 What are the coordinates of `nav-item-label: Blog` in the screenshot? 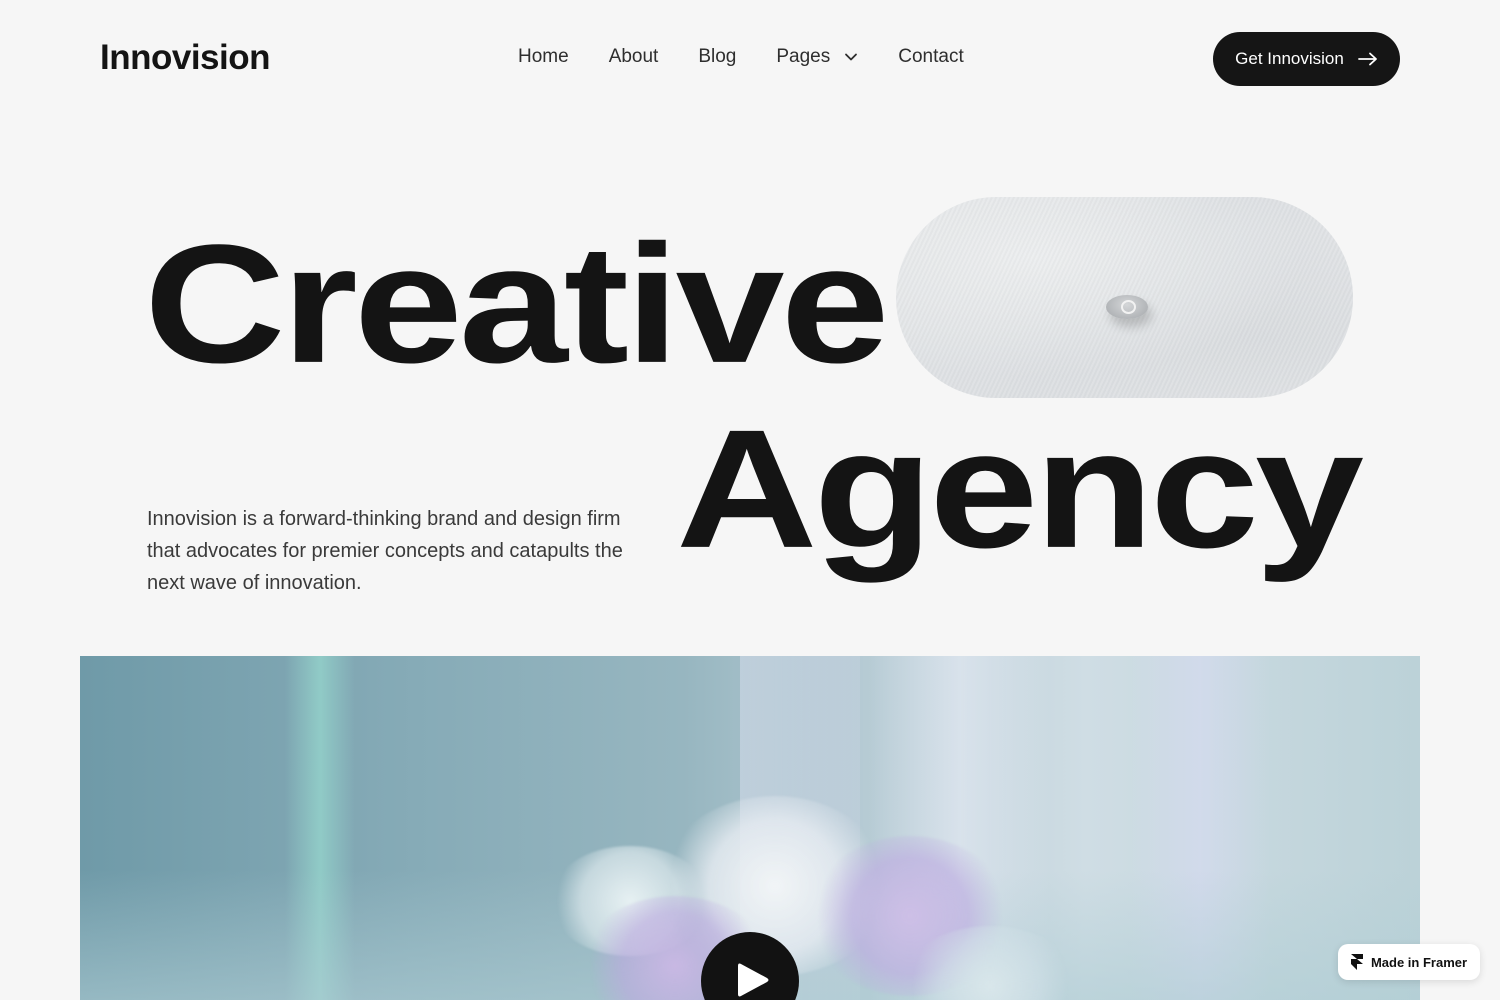 It's located at (717, 56).